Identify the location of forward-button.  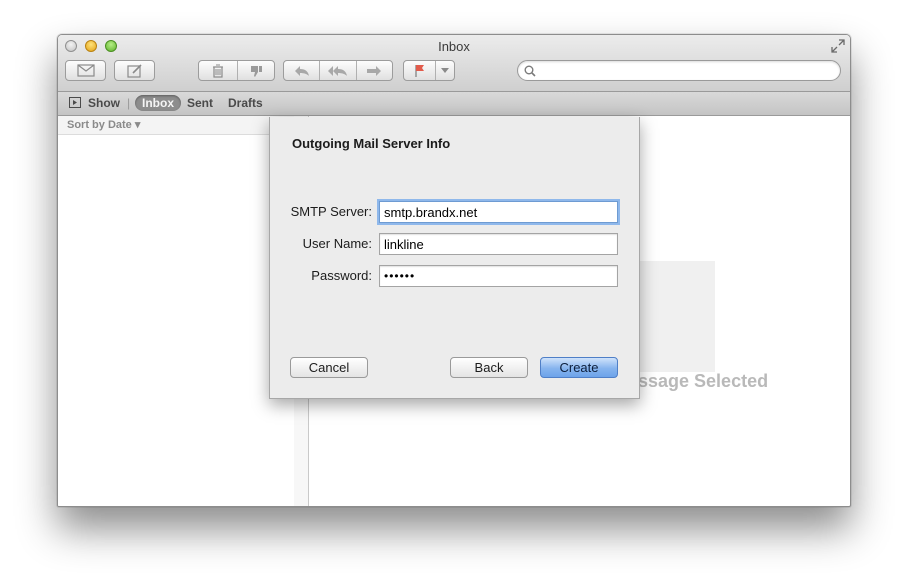
(373, 70).